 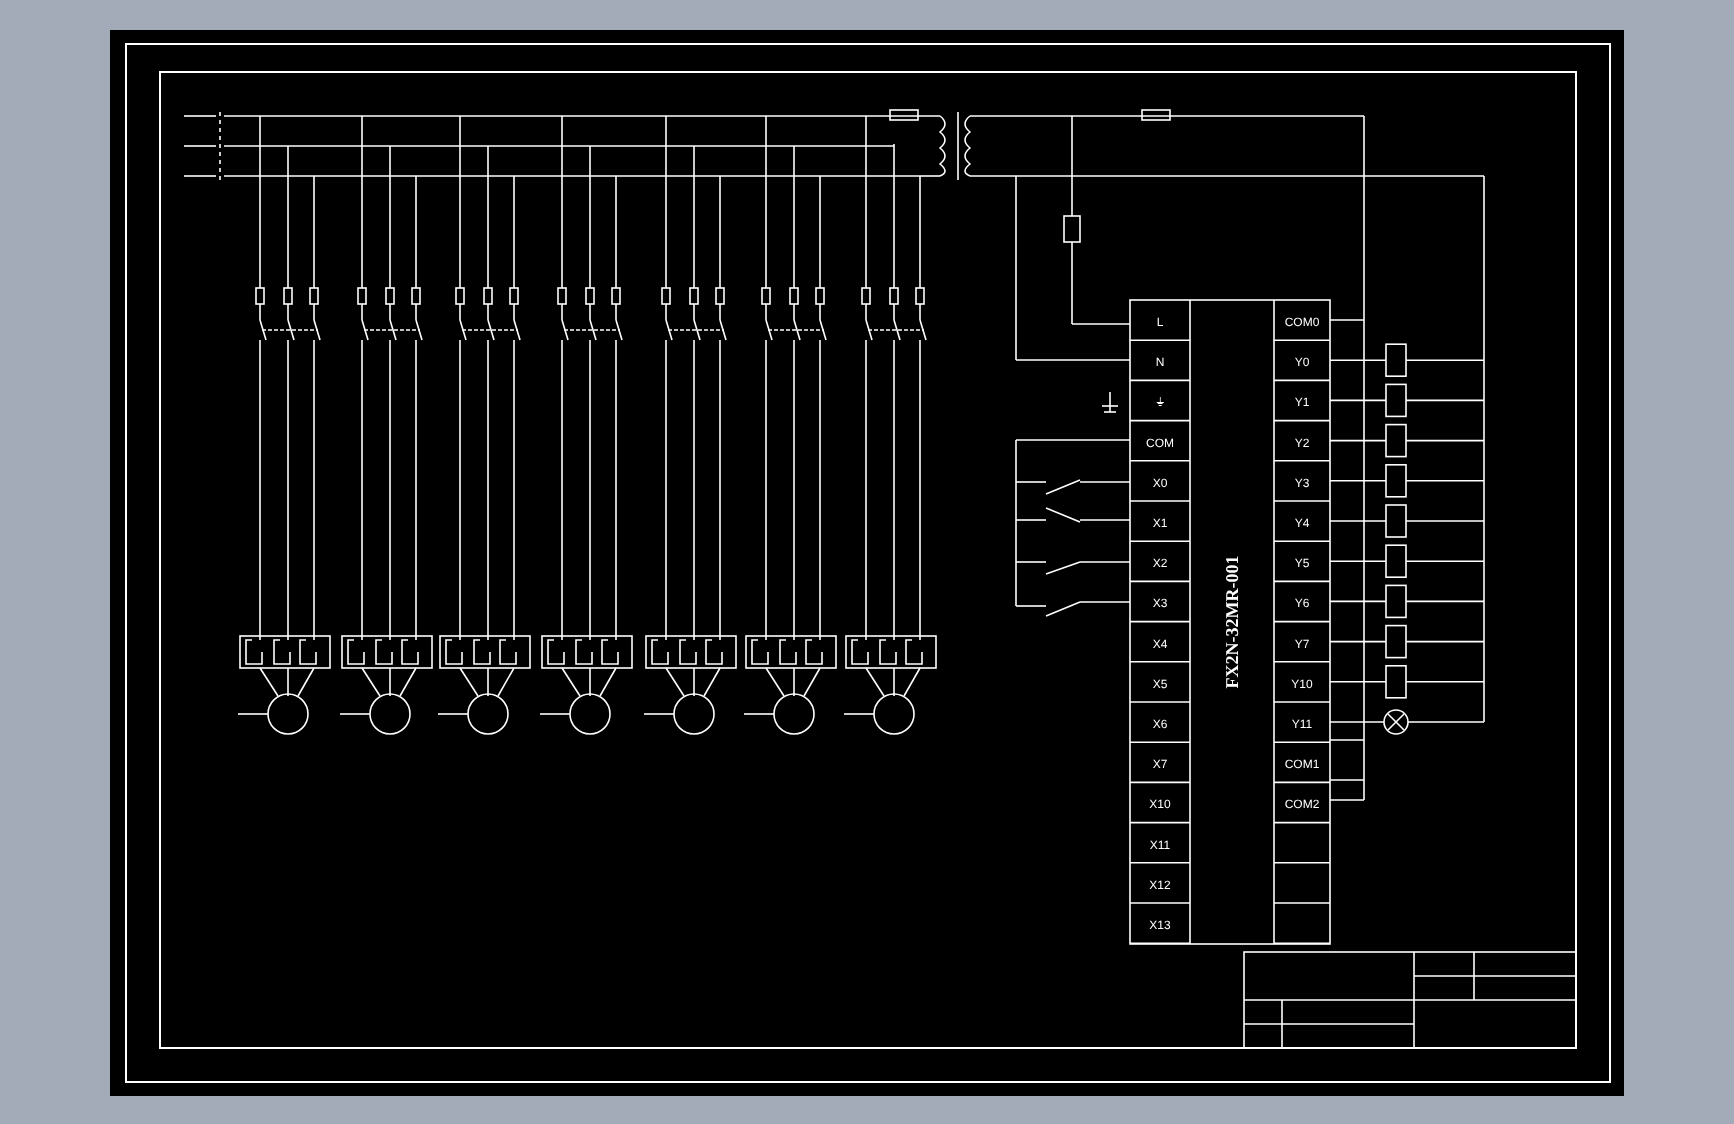 I want to click on plc-model-label: FX2N-32MR-001, so click(x=1232, y=622).